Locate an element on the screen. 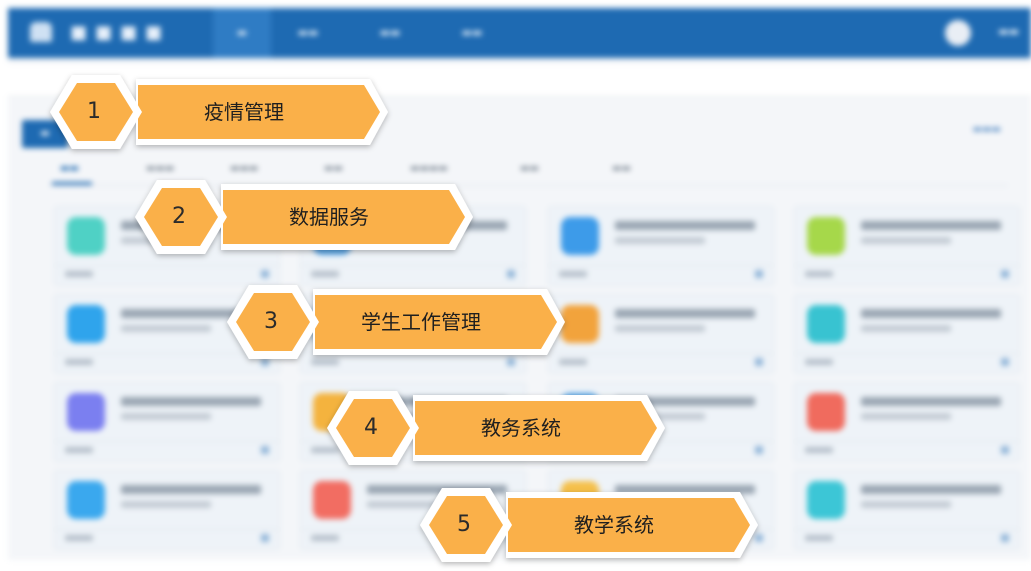 The height and width of the screenshot is (571, 1031). top-navigation-bar: ■■■■ ▬ ▬▬ ▬▬ ▬▬ ▬▬ is located at coordinates (519, 33).